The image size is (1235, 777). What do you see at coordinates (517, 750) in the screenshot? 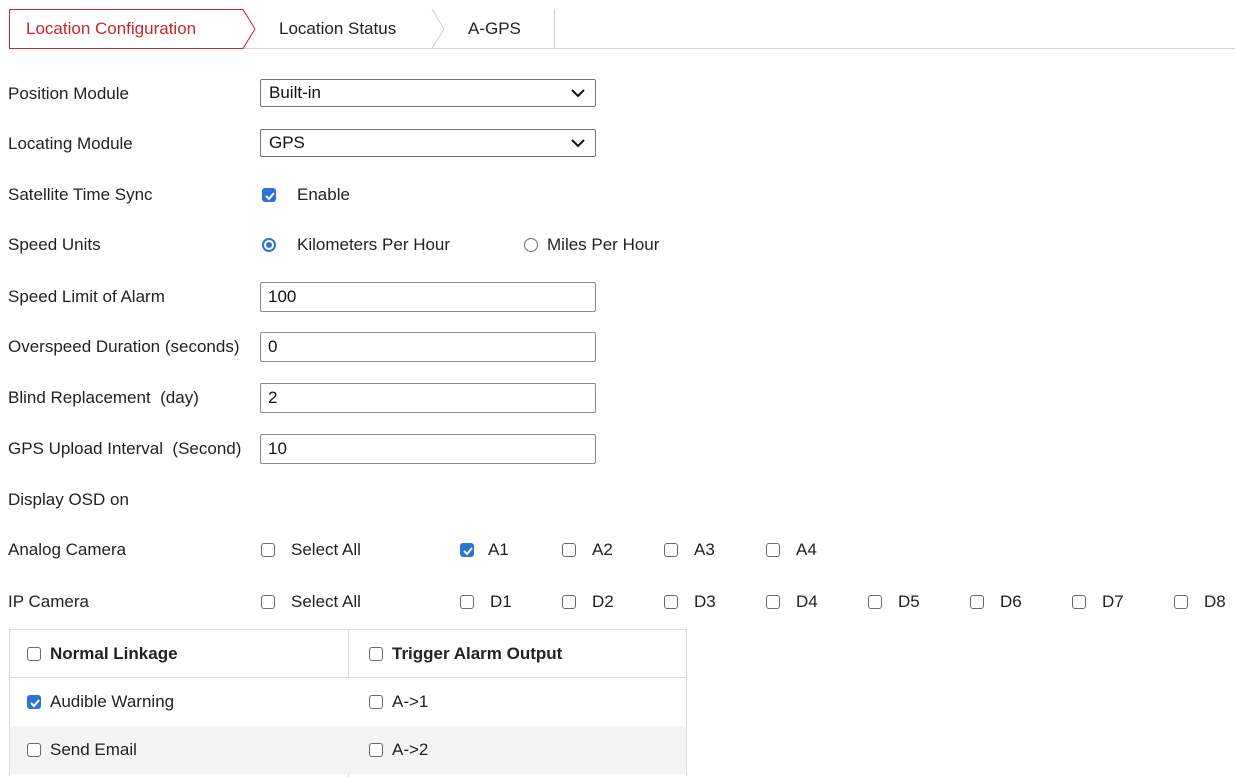
I see `alarm-output-item-a2: A->2` at bounding box center [517, 750].